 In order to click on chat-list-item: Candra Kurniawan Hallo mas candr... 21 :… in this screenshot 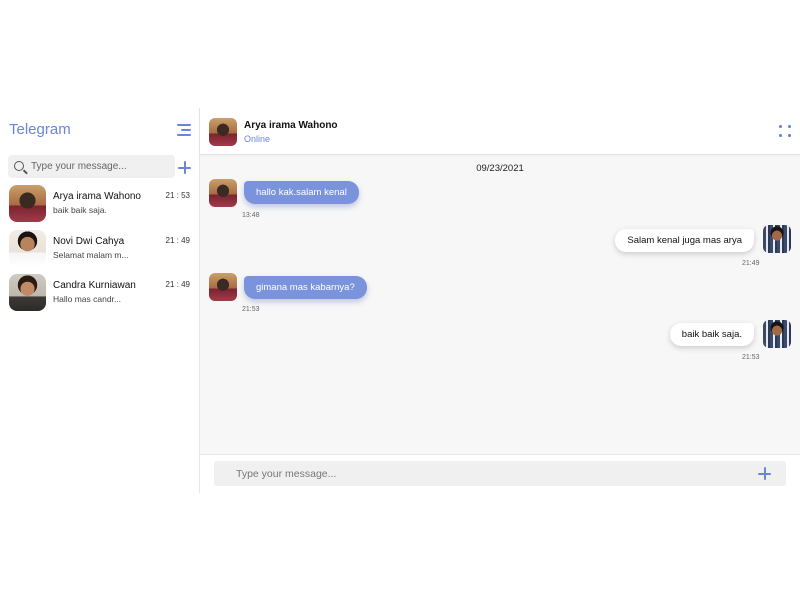, I will do `click(99, 294)`.